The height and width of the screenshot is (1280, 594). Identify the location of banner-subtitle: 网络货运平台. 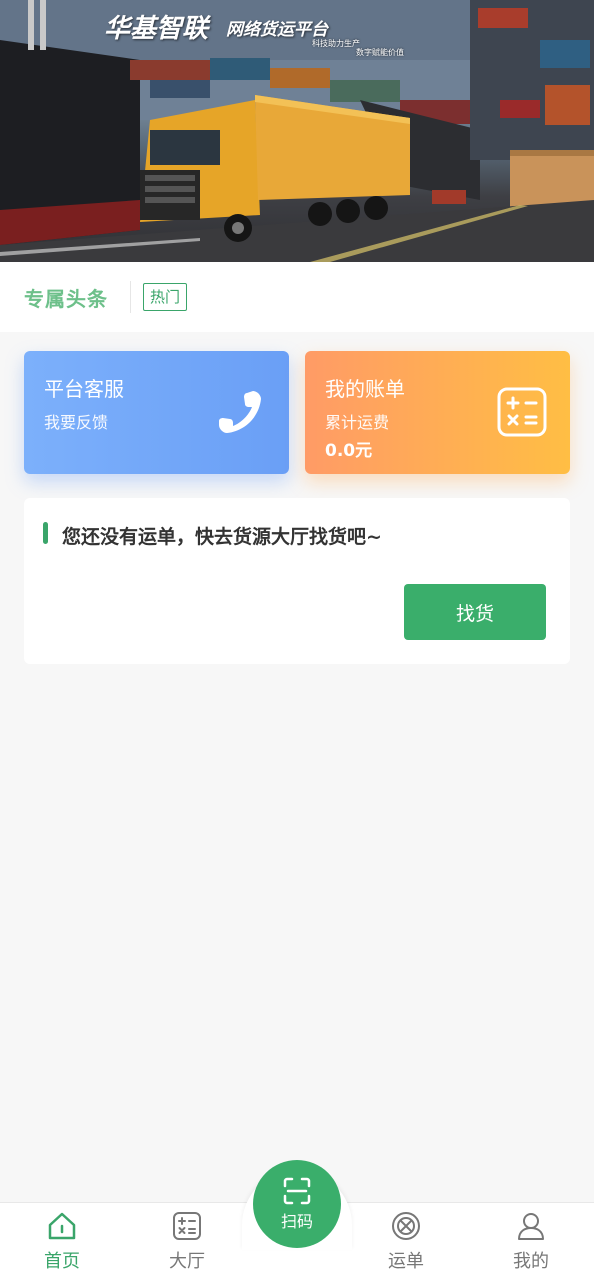
(277, 30).